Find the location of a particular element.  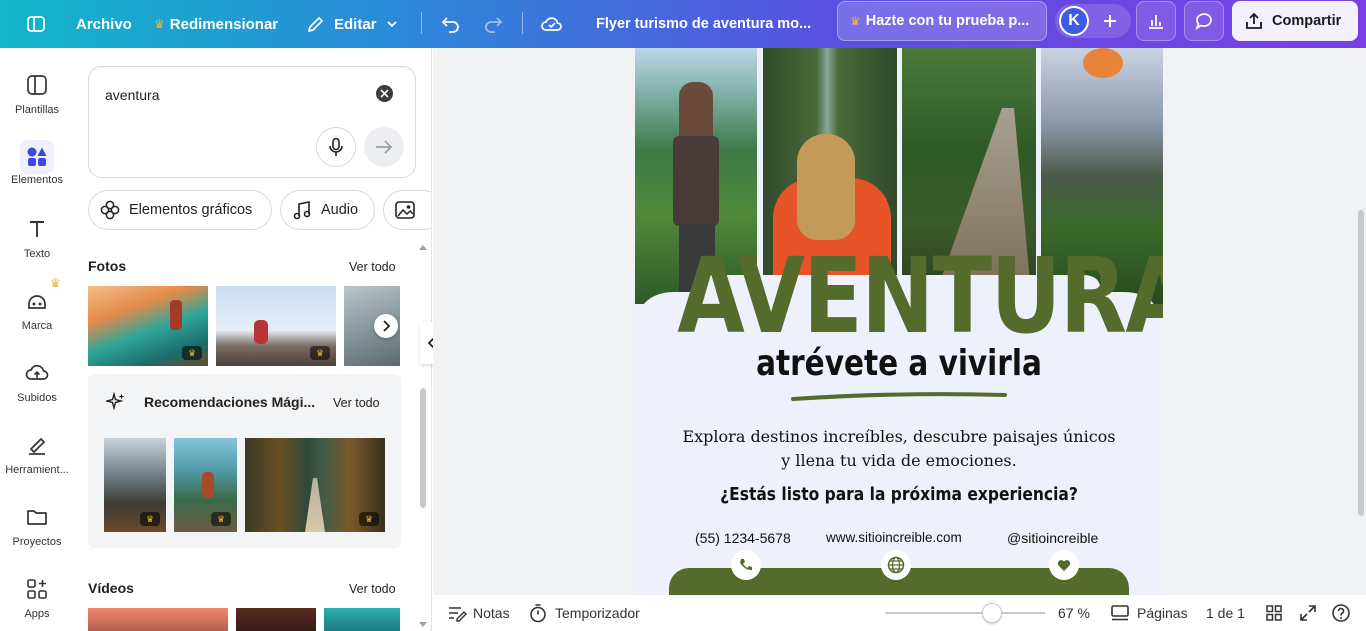

help-button is located at coordinates (1341, 613).